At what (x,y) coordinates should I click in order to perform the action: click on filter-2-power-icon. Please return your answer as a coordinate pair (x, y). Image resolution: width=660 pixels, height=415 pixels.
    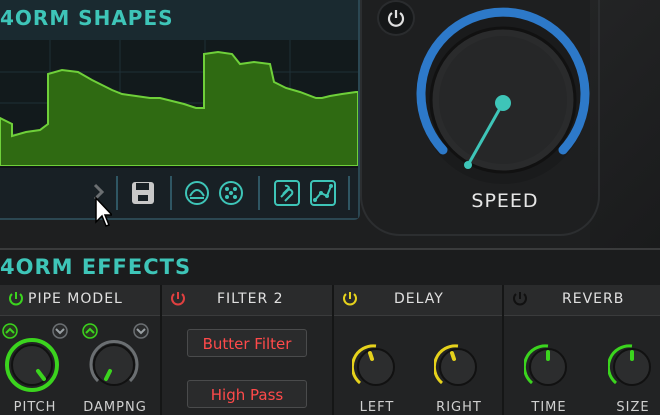
    Looking at the image, I should click on (178, 299).